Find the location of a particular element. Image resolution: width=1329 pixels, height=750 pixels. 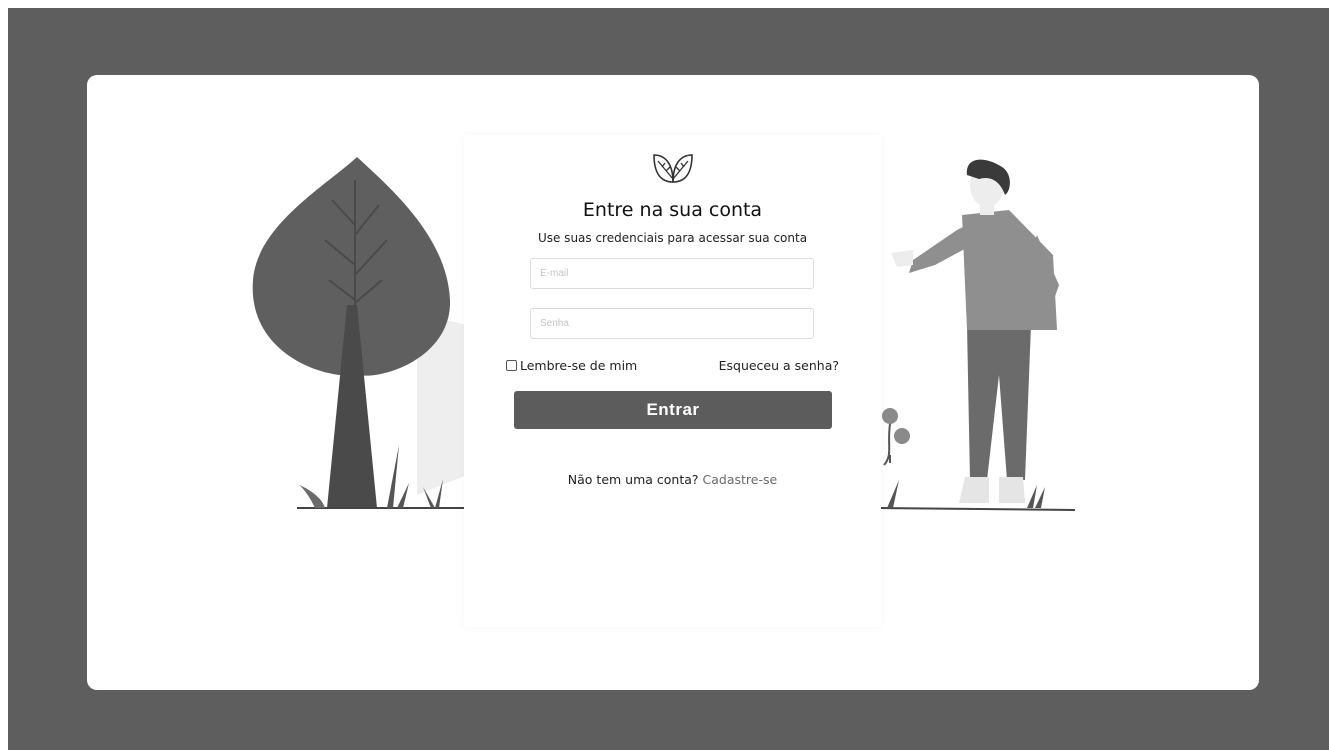

remember-me: Lembre-se de mim is located at coordinates (571, 365).